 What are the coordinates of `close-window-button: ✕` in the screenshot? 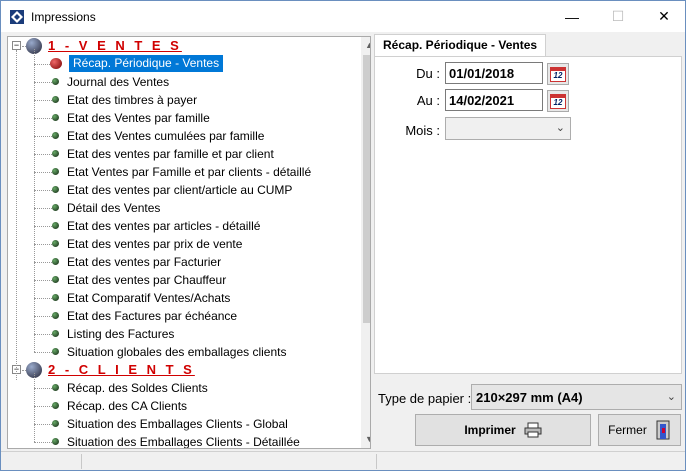 It's located at (663, 16).